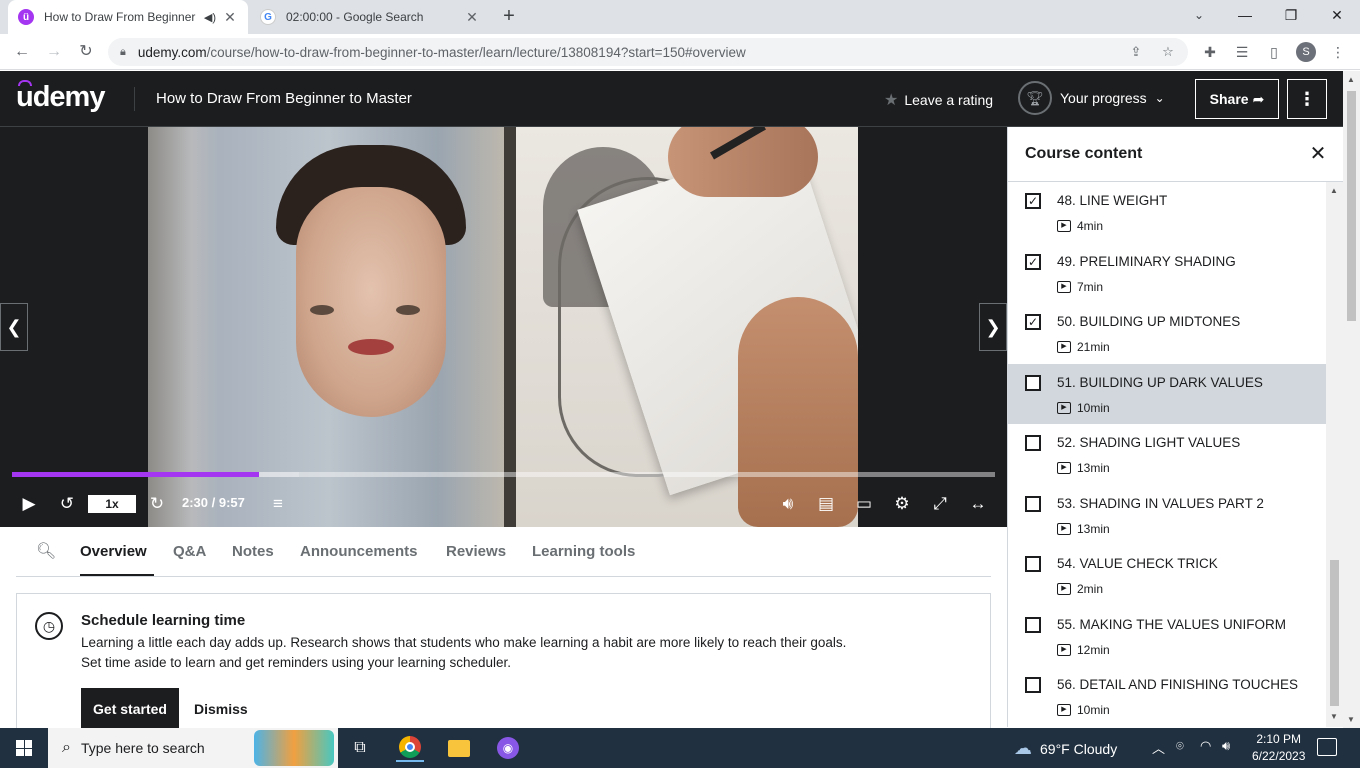 This screenshot has width=1360, height=768. I want to click on play-icon: ▶, so click(29, 504).